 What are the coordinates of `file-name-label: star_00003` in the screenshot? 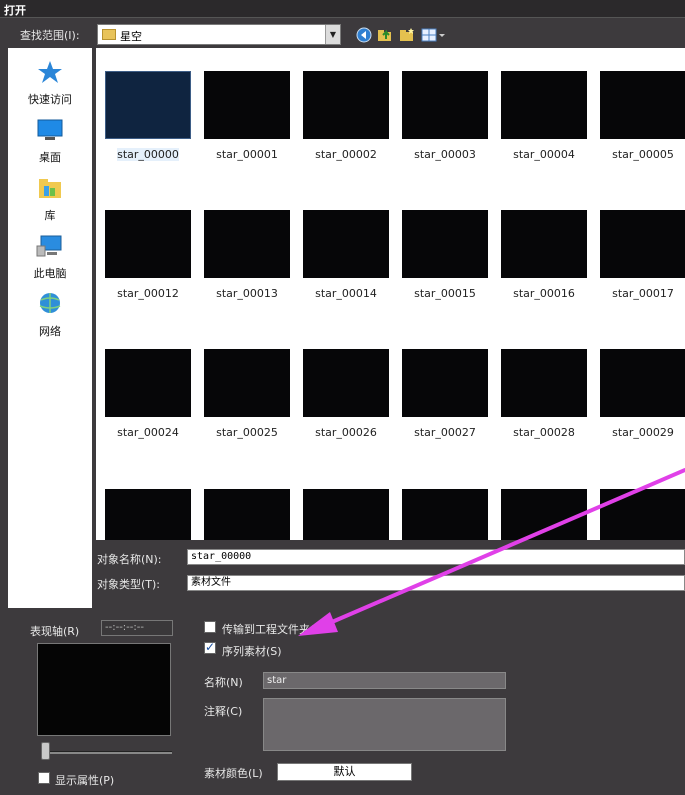 It's located at (445, 154).